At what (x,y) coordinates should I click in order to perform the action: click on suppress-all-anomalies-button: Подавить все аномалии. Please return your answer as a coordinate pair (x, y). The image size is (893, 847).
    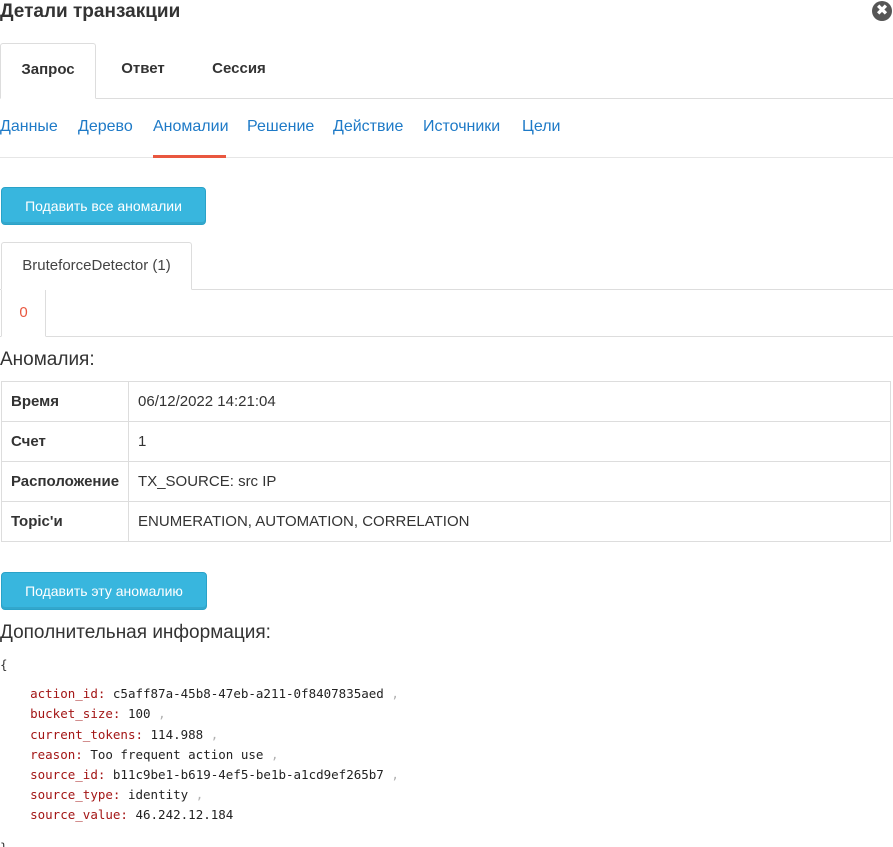
    Looking at the image, I should click on (103, 206).